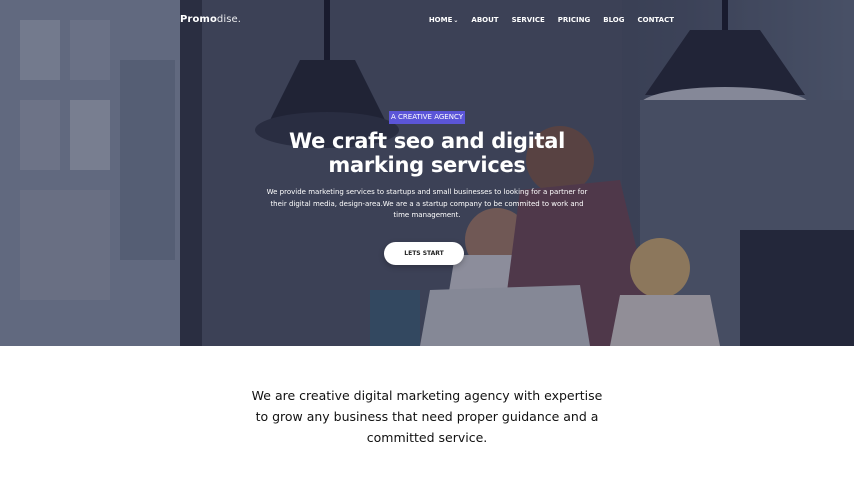  What do you see at coordinates (427, 141) in the screenshot?
I see `hero-headline-line1: We craft seo and digital` at bounding box center [427, 141].